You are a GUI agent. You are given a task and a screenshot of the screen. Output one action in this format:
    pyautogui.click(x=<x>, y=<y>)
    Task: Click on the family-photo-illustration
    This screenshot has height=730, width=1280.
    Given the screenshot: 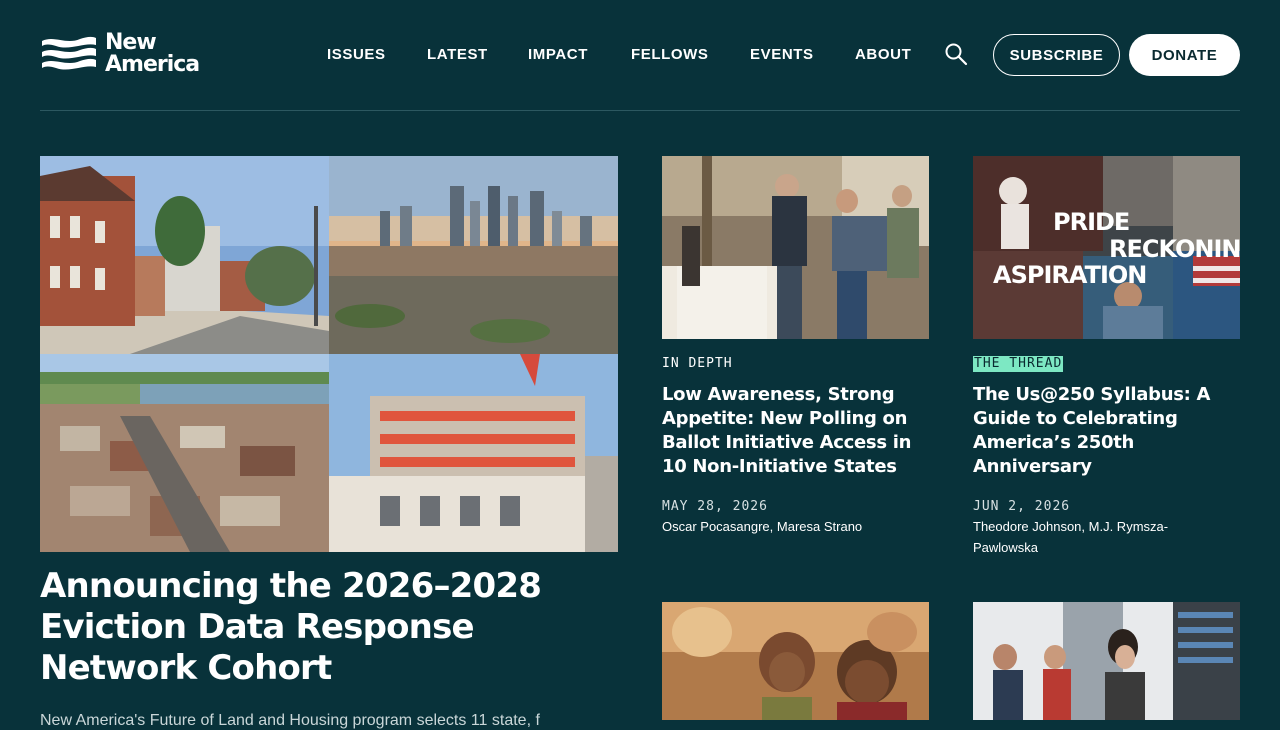 What is the action you would take?
    pyautogui.click(x=795, y=661)
    